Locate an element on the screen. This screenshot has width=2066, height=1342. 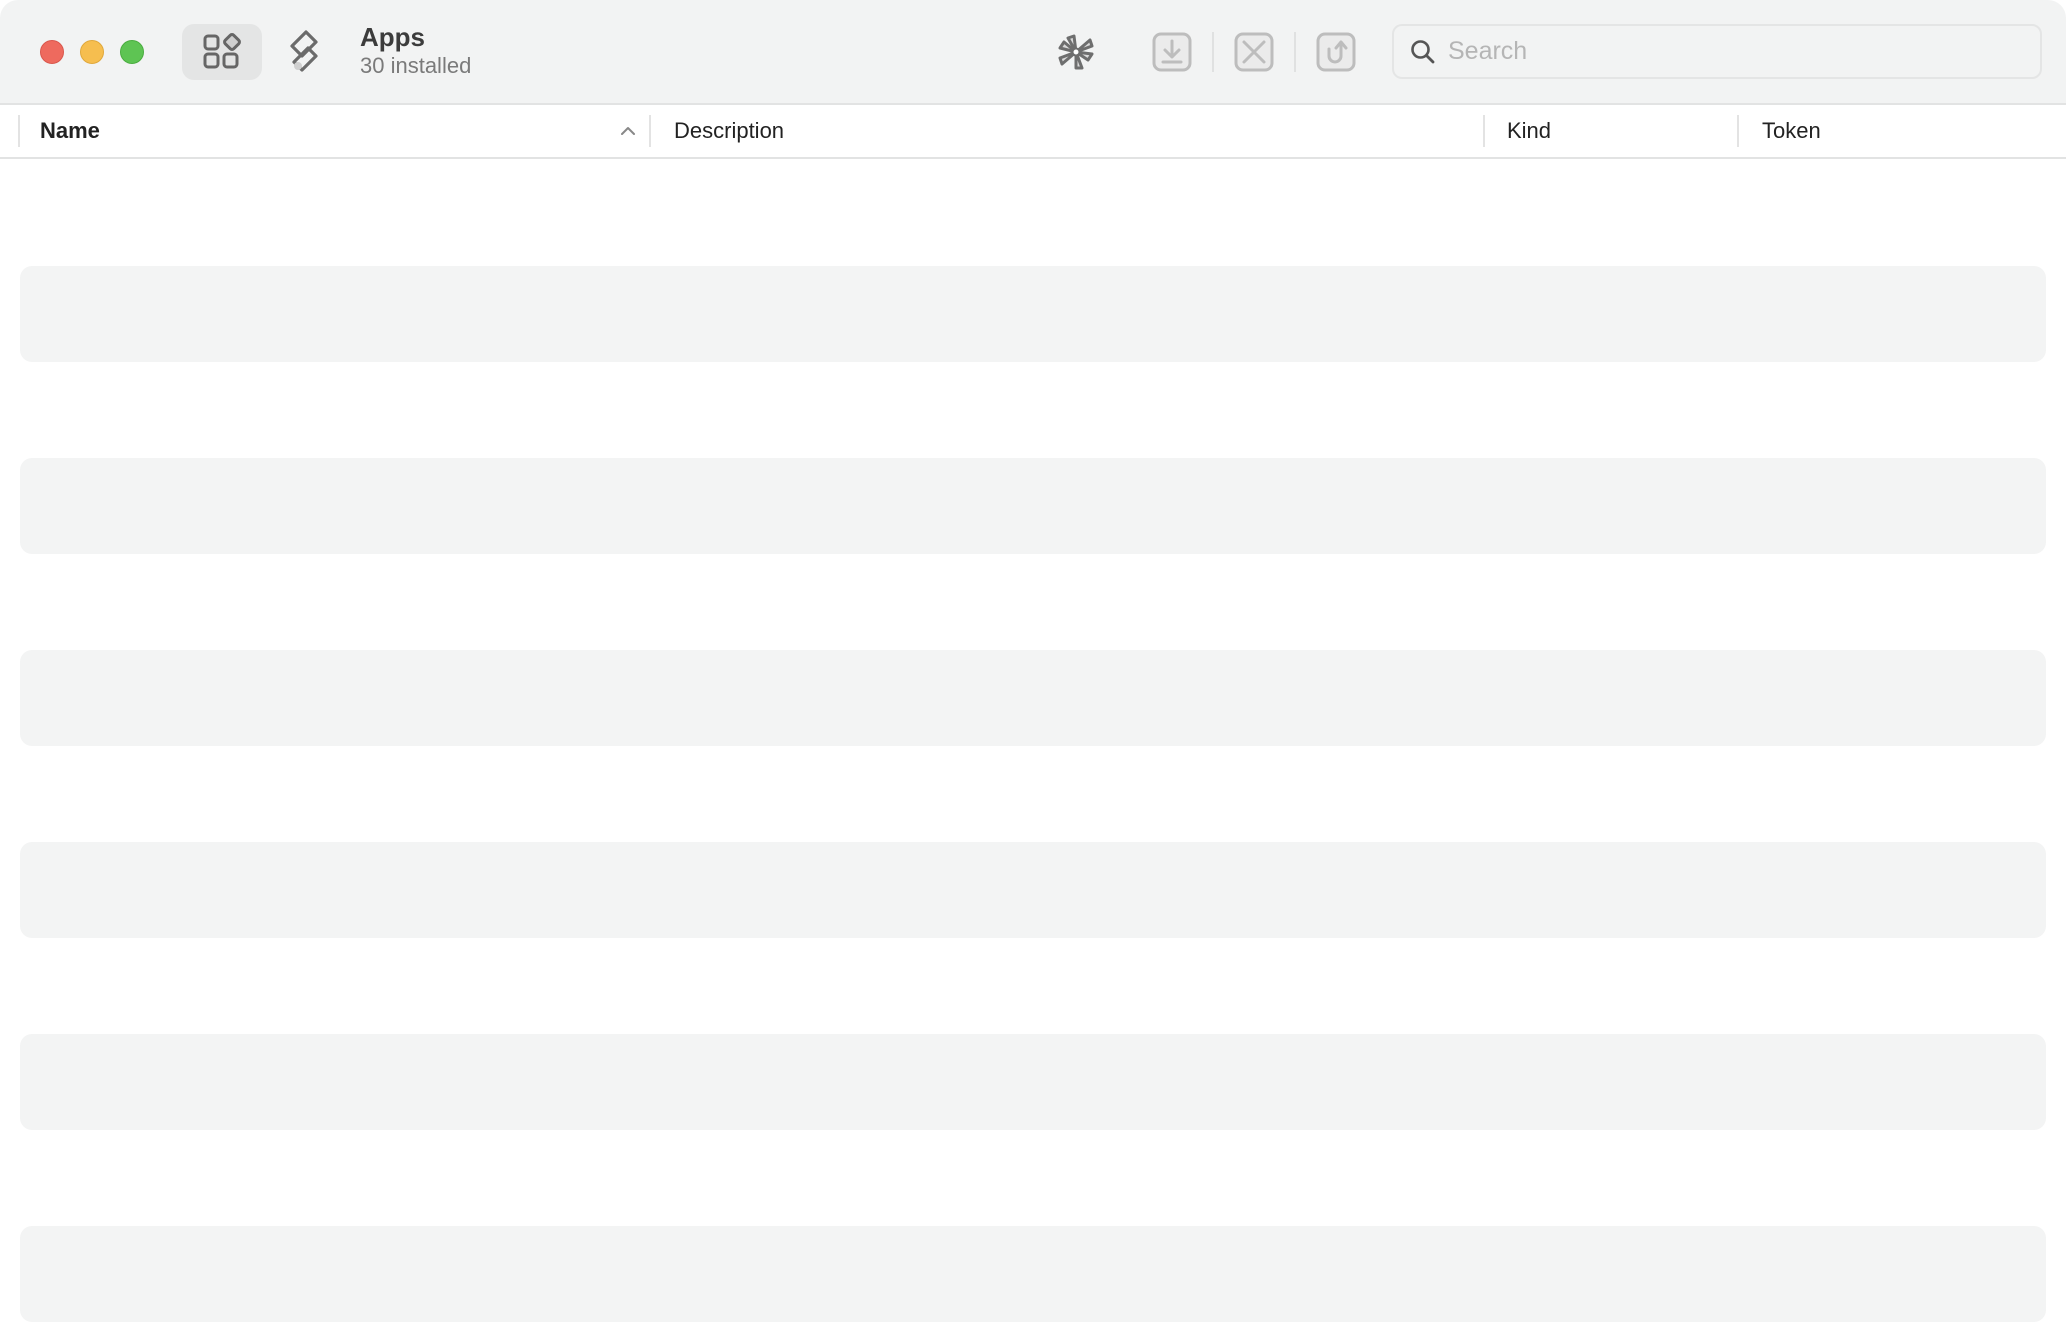
search-icon is located at coordinates (1423, 52).